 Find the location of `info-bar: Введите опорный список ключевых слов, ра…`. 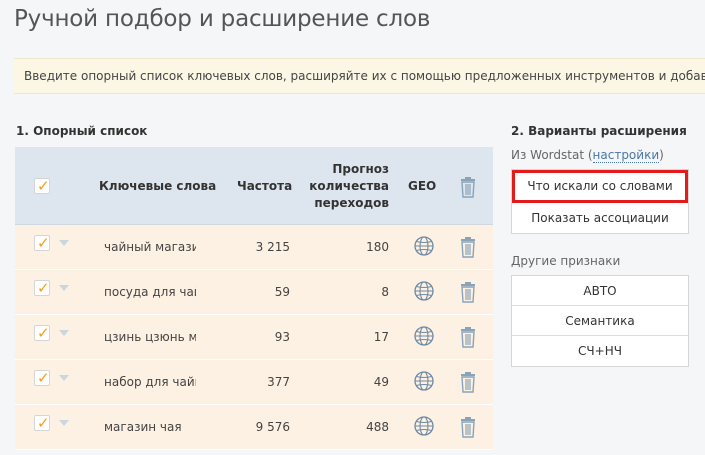

info-bar: Введите опорный список ключевых слов, ра… is located at coordinates (359, 76).